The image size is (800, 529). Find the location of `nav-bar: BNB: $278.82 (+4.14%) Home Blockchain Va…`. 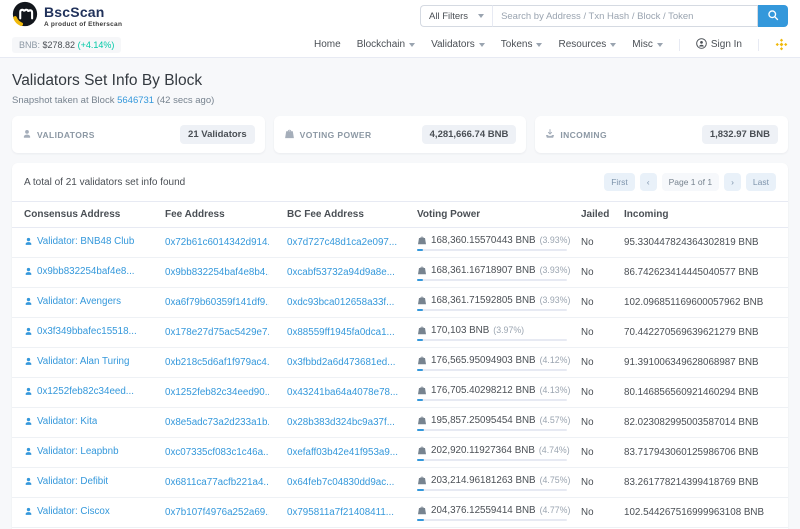

nav-bar: BNB: $278.82 (+4.14%) Home Blockchain Va… is located at coordinates (400, 45).